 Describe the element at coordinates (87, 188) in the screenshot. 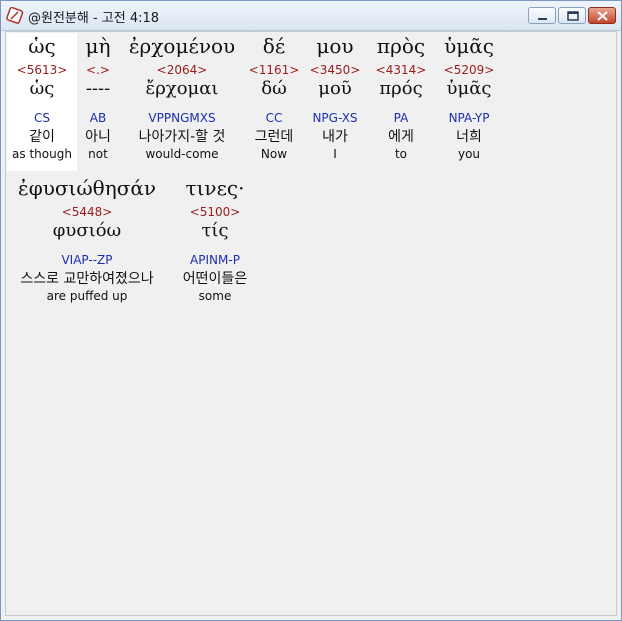

I see `greek-word: ἐφυσιώθησάν` at that location.